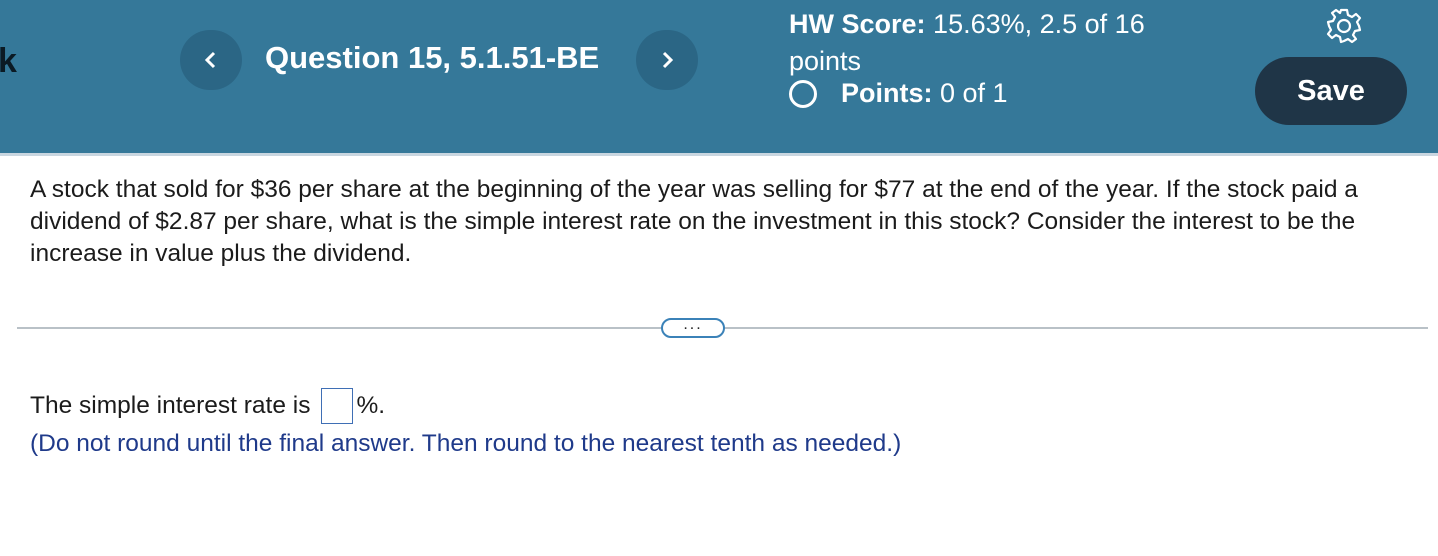 The image size is (1438, 556). I want to click on question-title: Question 15, 5.1.51-BE, so click(432, 57).